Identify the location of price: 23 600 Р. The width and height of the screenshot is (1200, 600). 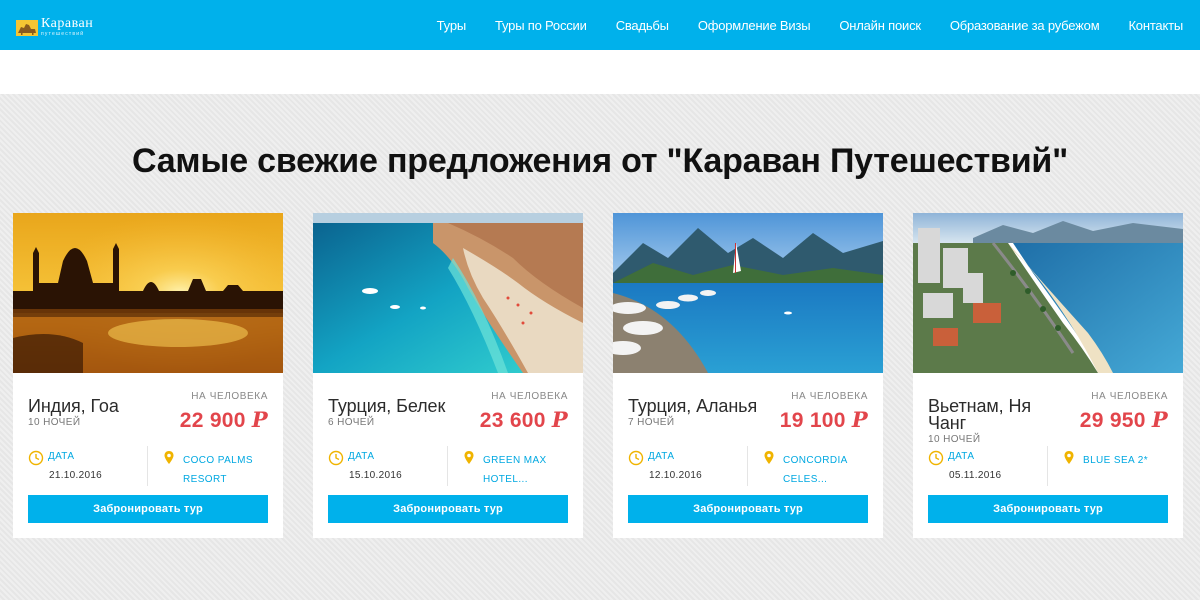
(524, 420).